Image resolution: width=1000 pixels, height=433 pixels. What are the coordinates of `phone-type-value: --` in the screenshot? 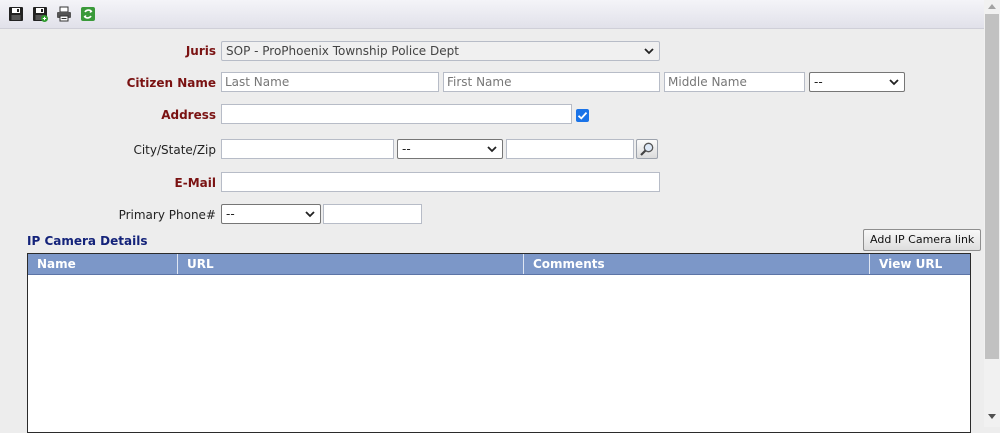 It's located at (230, 214).